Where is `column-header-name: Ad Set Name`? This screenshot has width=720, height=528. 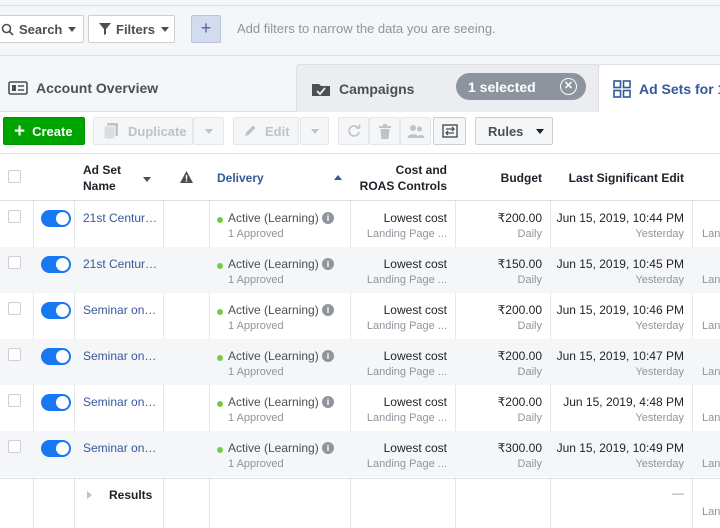 column-header-name: Ad Set Name is located at coordinates (102, 178).